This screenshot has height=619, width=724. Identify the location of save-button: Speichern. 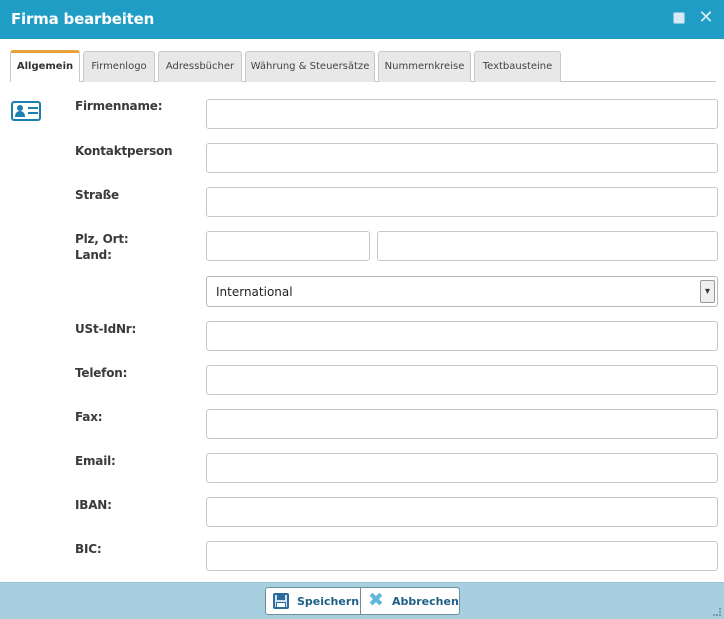
(313, 601).